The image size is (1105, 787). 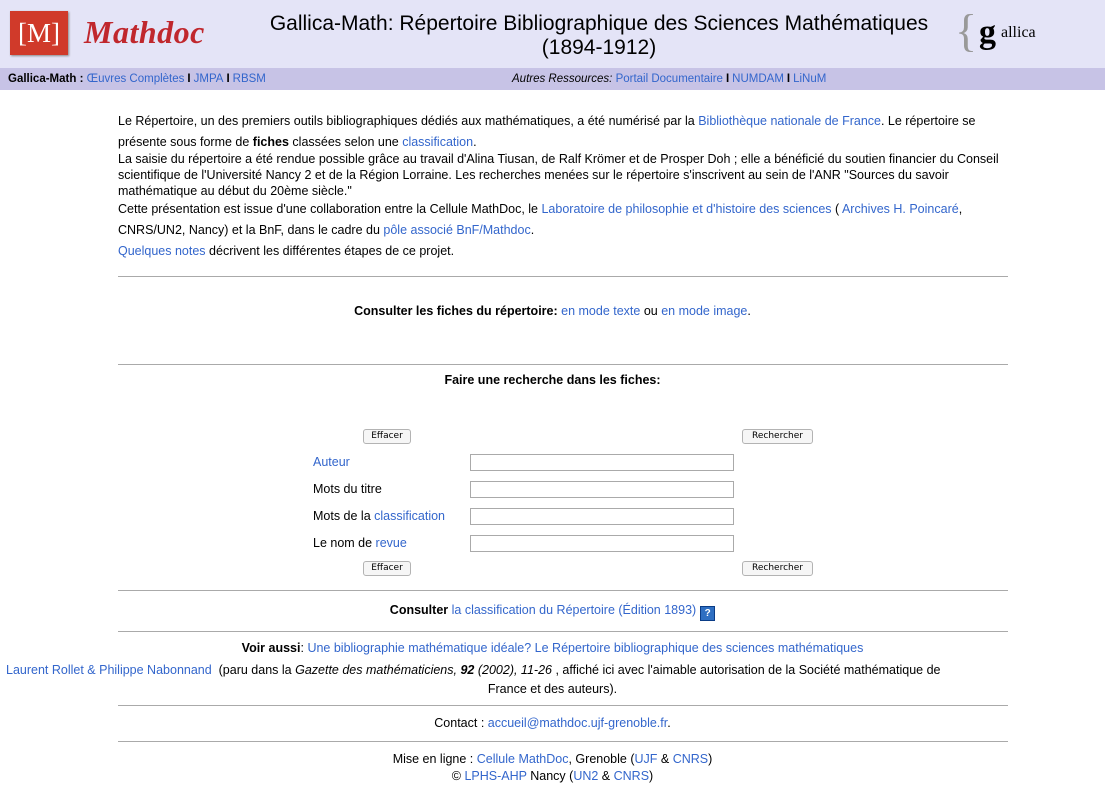 What do you see at coordinates (585, 776) in the screenshot?
I see `un2-link: UN2` at bounding box center [585, 776].